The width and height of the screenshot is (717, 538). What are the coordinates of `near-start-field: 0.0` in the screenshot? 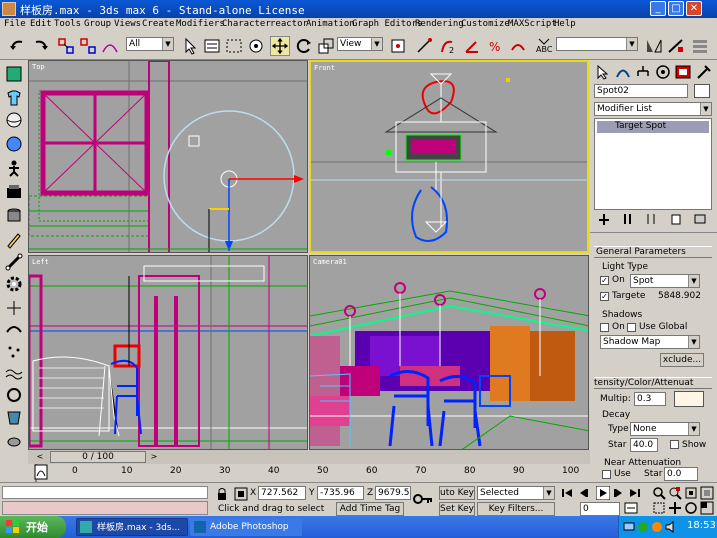 It's located at (681, 474).